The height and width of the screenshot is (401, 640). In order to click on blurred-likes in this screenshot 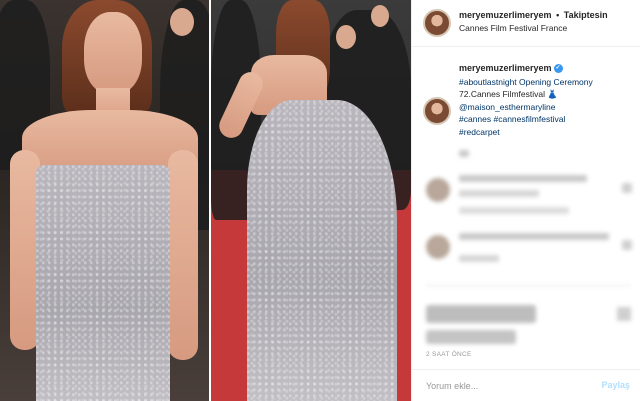, I will do `click(471, 337)`.